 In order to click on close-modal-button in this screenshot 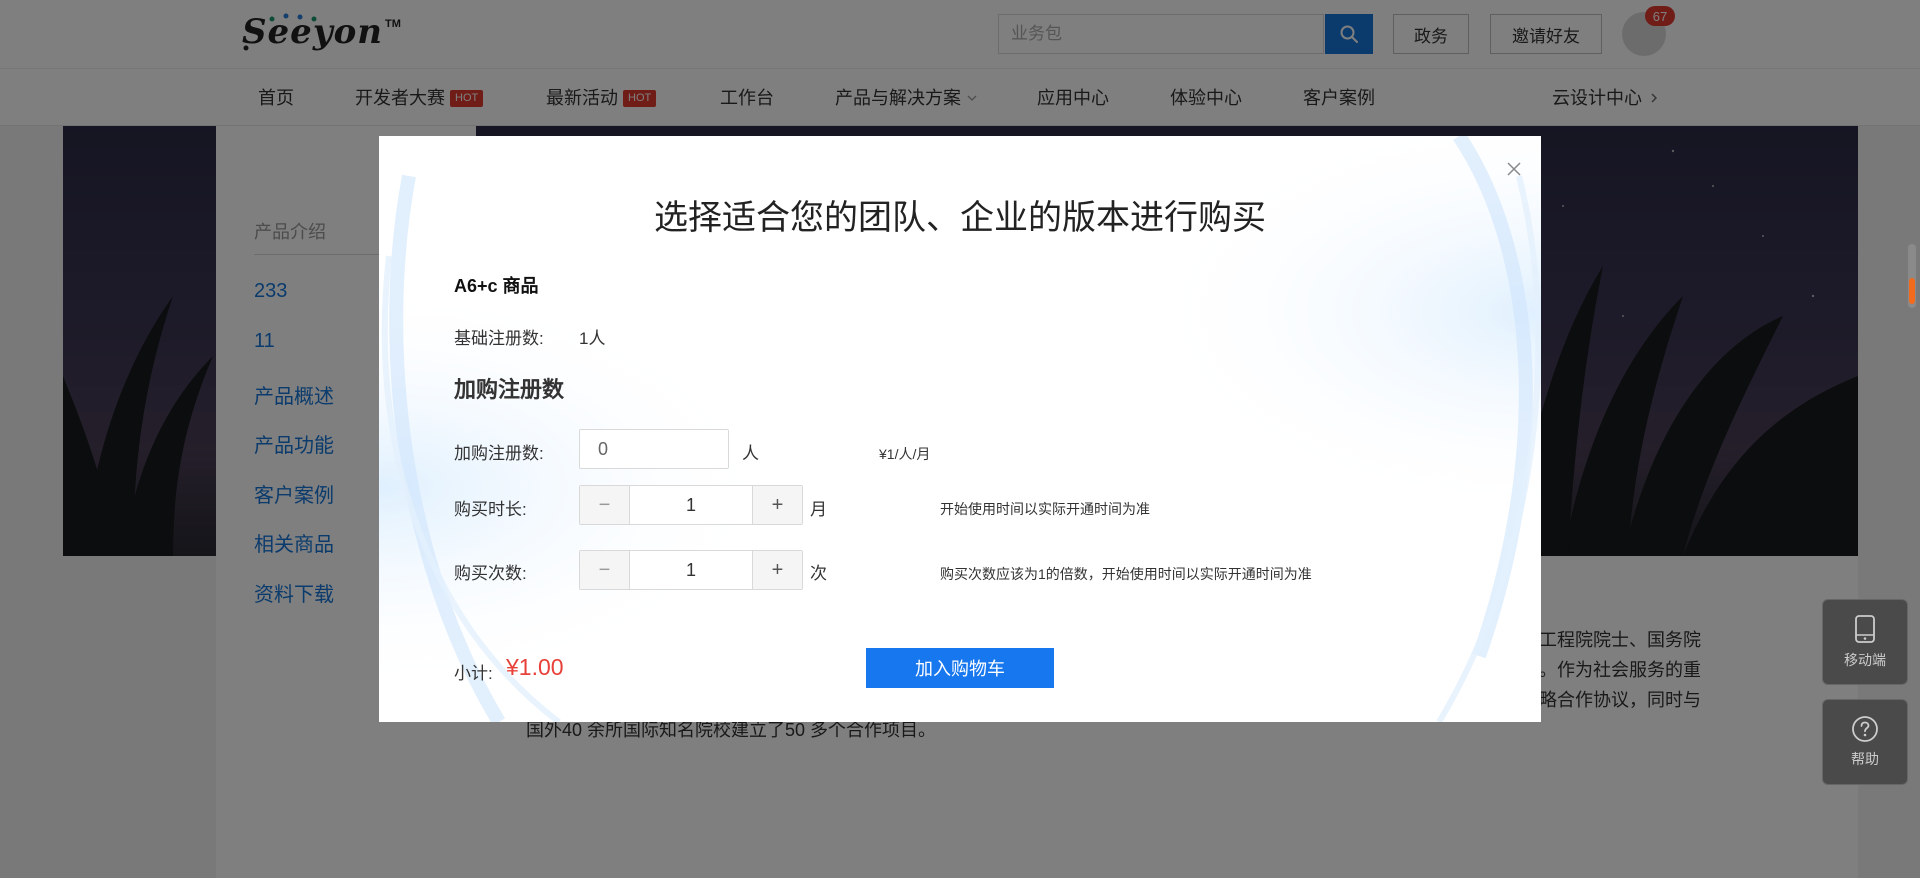, I will do `click(1514, 169)`.